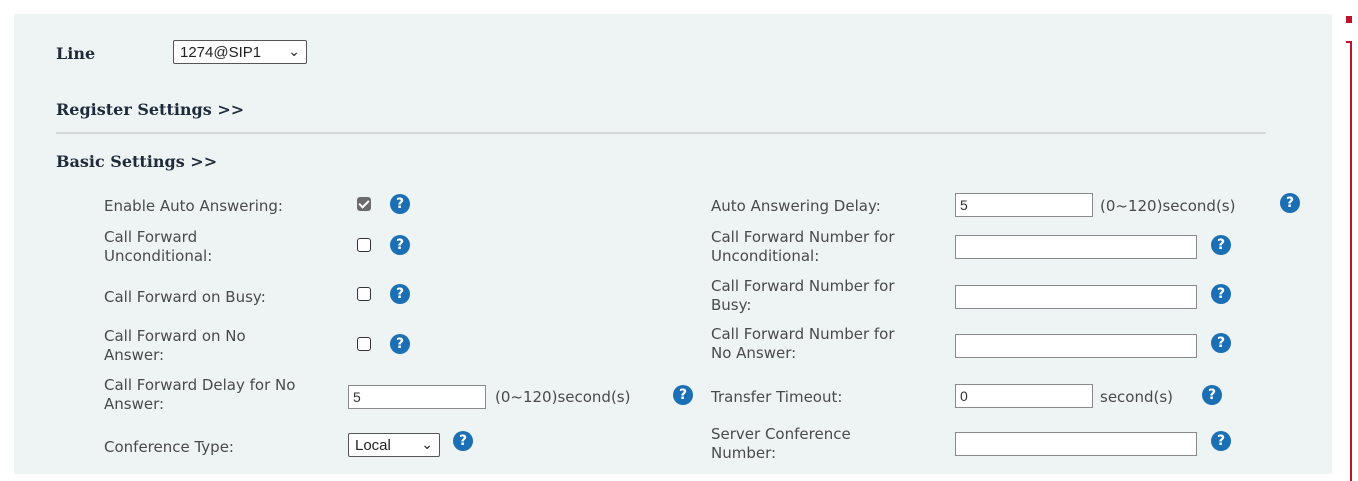 The image size is (1358, 481). Describe the element at coordinates (1351, 261) in the screenshot. I see `red-border-line` at that location.